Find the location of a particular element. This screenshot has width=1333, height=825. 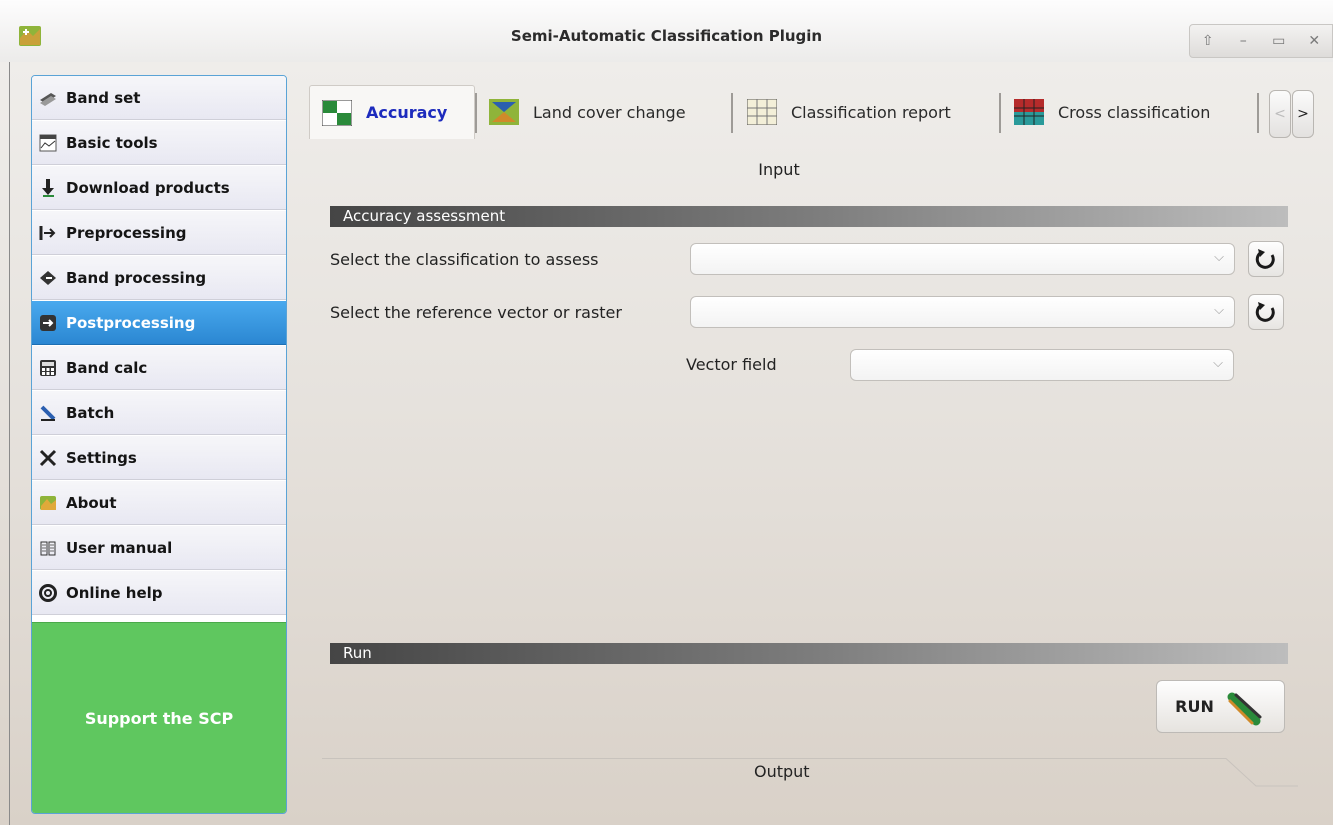

tab-label: Accuracy is located at coordinates (407, 112).